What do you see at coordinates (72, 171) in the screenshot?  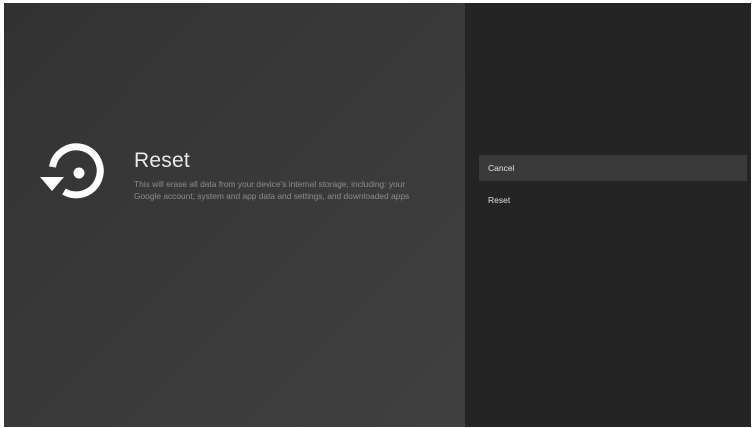 I see `restore-icon` at bounding box center [72, 171].